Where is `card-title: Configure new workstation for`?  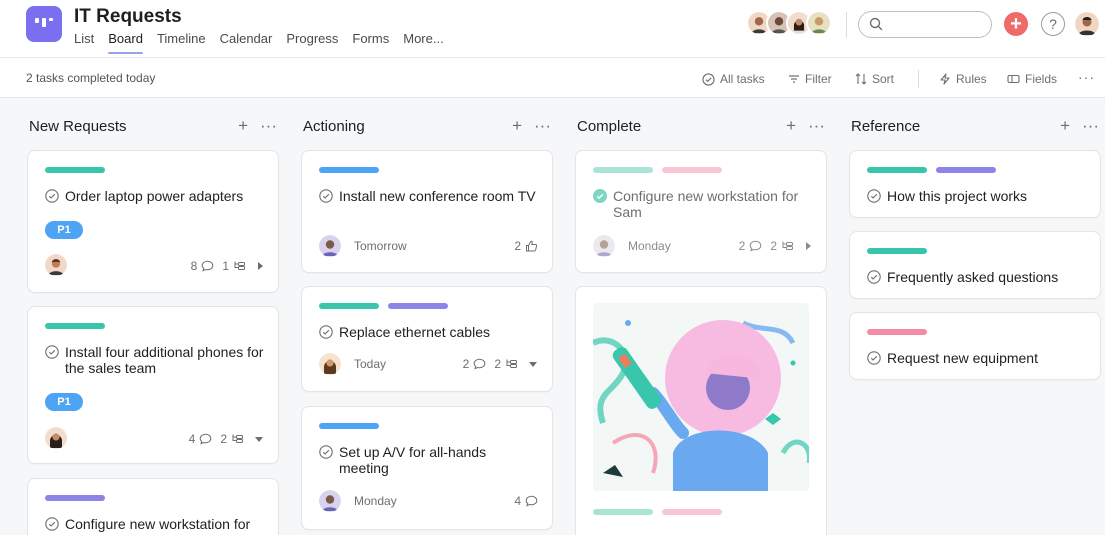
card-title: Configure new workstation for is located at coordinates (158, 524).